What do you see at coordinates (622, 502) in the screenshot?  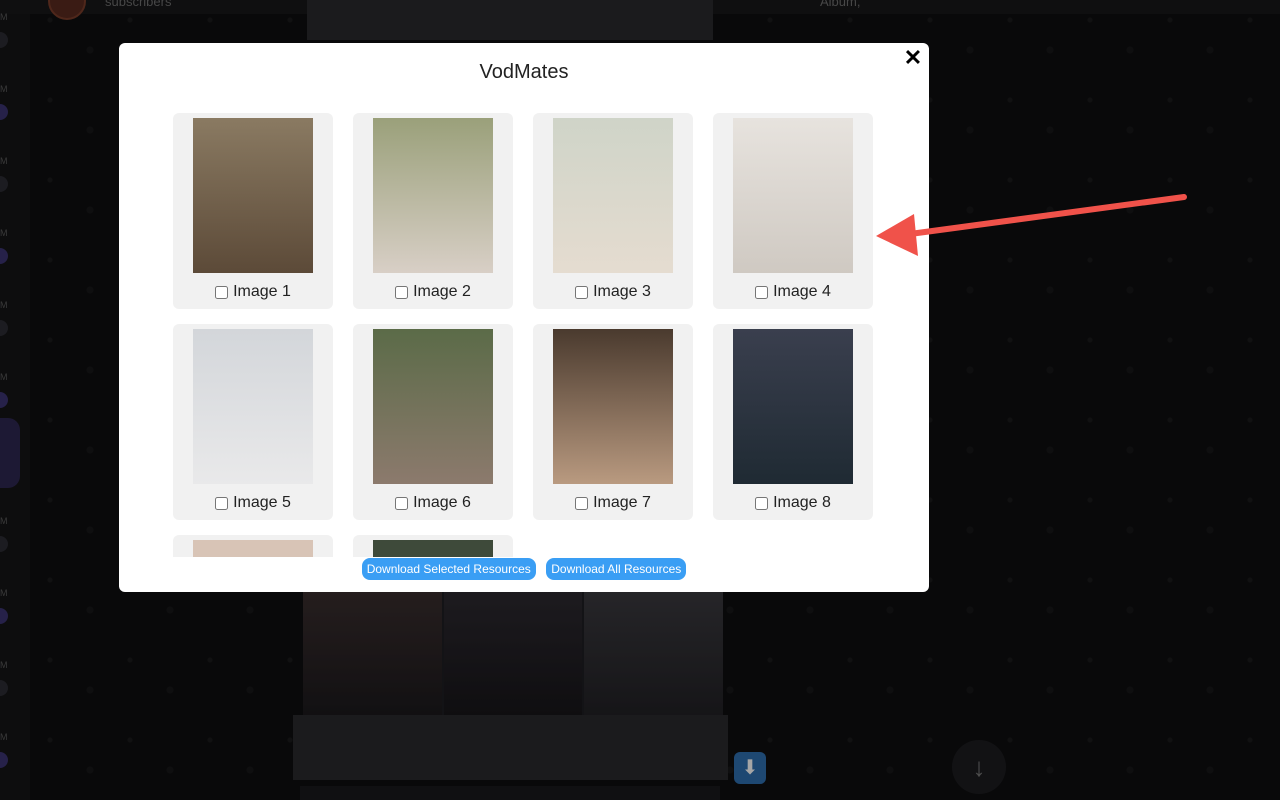 I see `image-label: Image 7` at bounding box center [622, 502].